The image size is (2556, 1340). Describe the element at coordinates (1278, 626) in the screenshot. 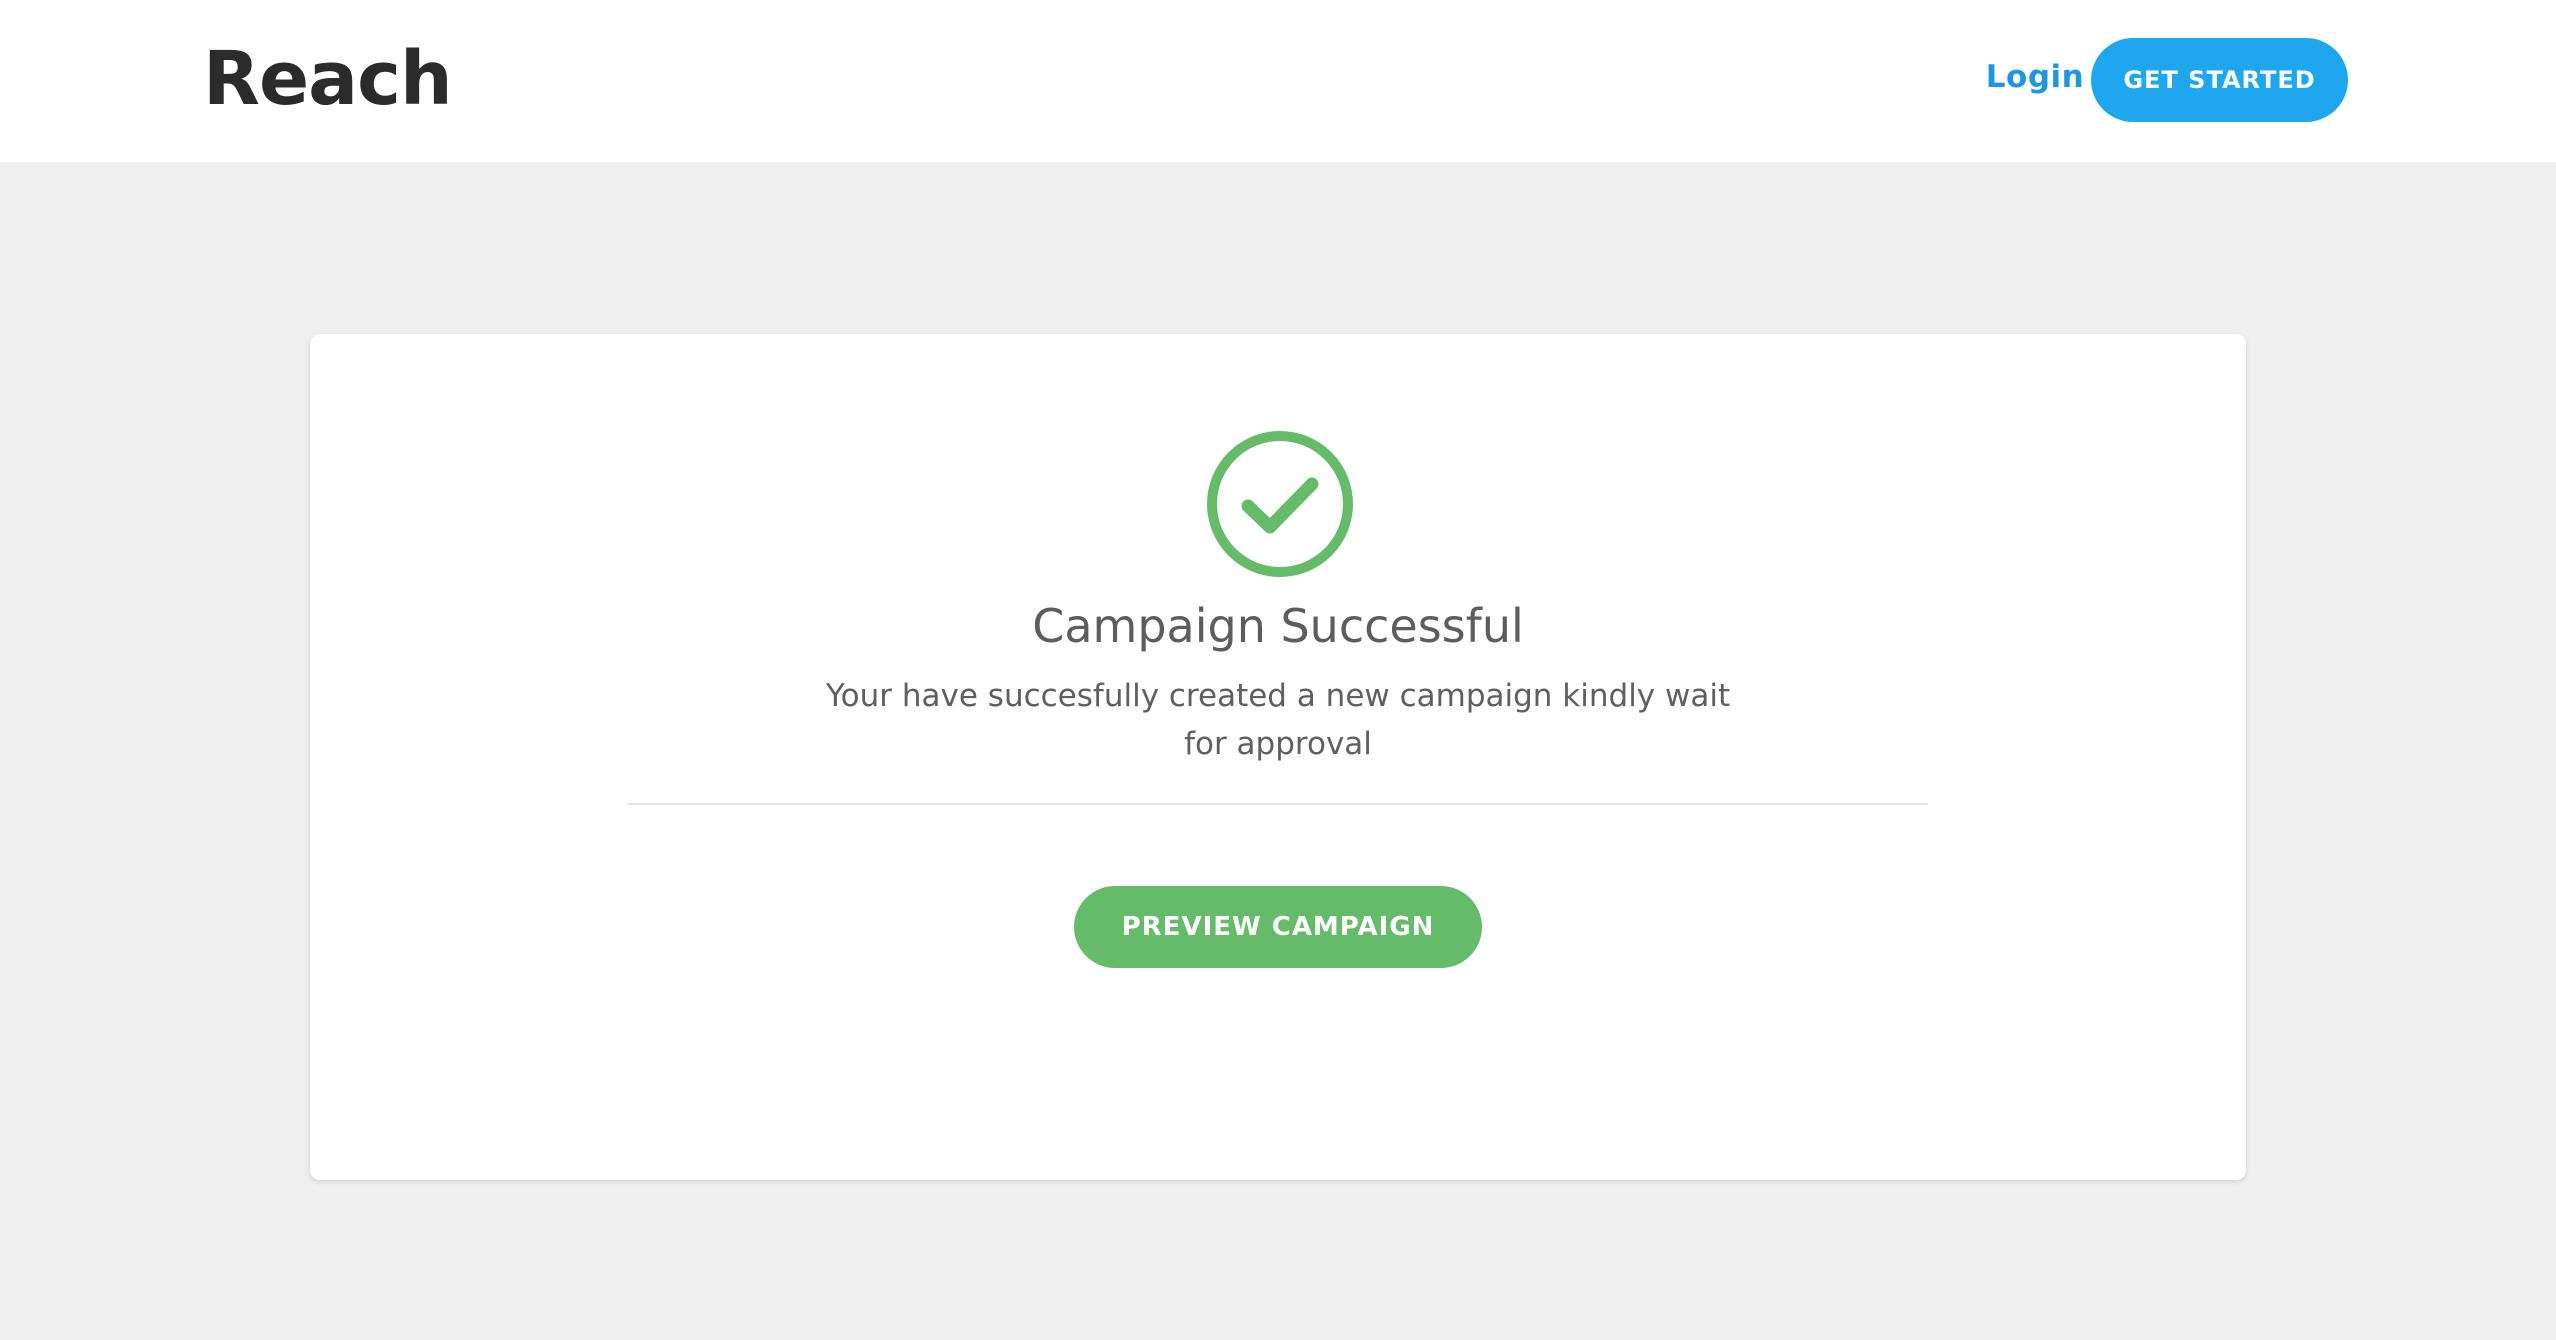

I see `success-title: Campaign Successful` at that location.